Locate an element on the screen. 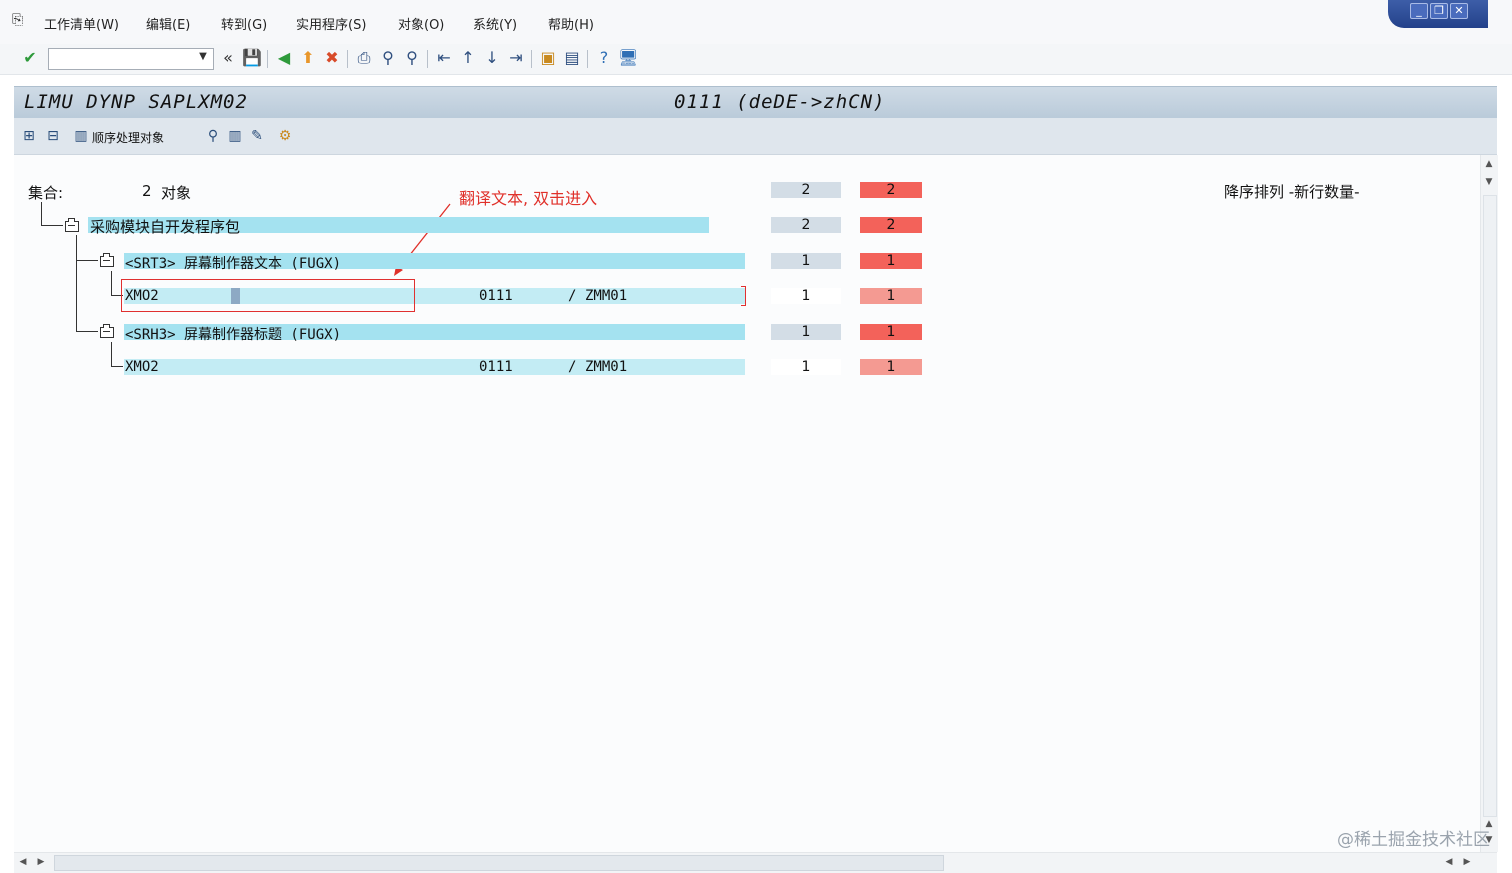 Image resolution: width=1512 pixels, height=873 pixels. edit-icon: ✎ is located at coordinates (257, 136).